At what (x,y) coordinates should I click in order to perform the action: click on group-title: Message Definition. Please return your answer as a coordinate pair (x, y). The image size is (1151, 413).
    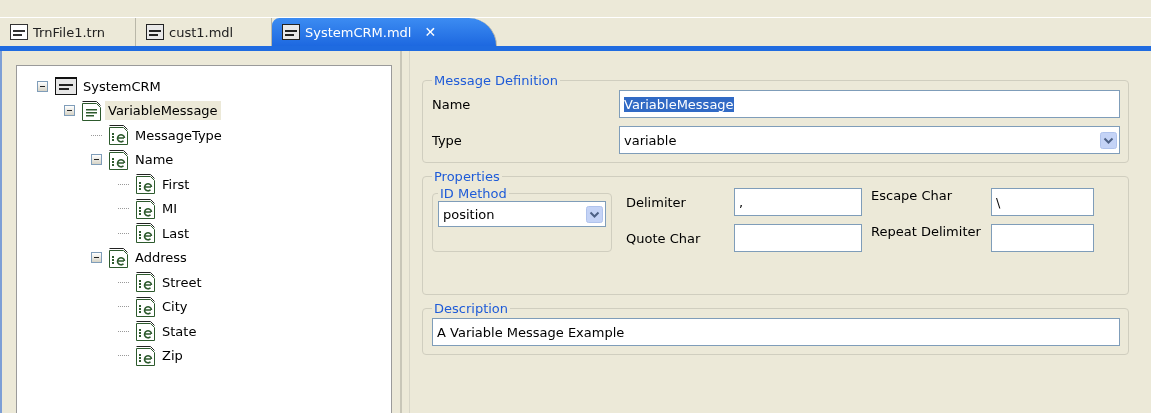
    Looking at the image, I should click on (496, 80).